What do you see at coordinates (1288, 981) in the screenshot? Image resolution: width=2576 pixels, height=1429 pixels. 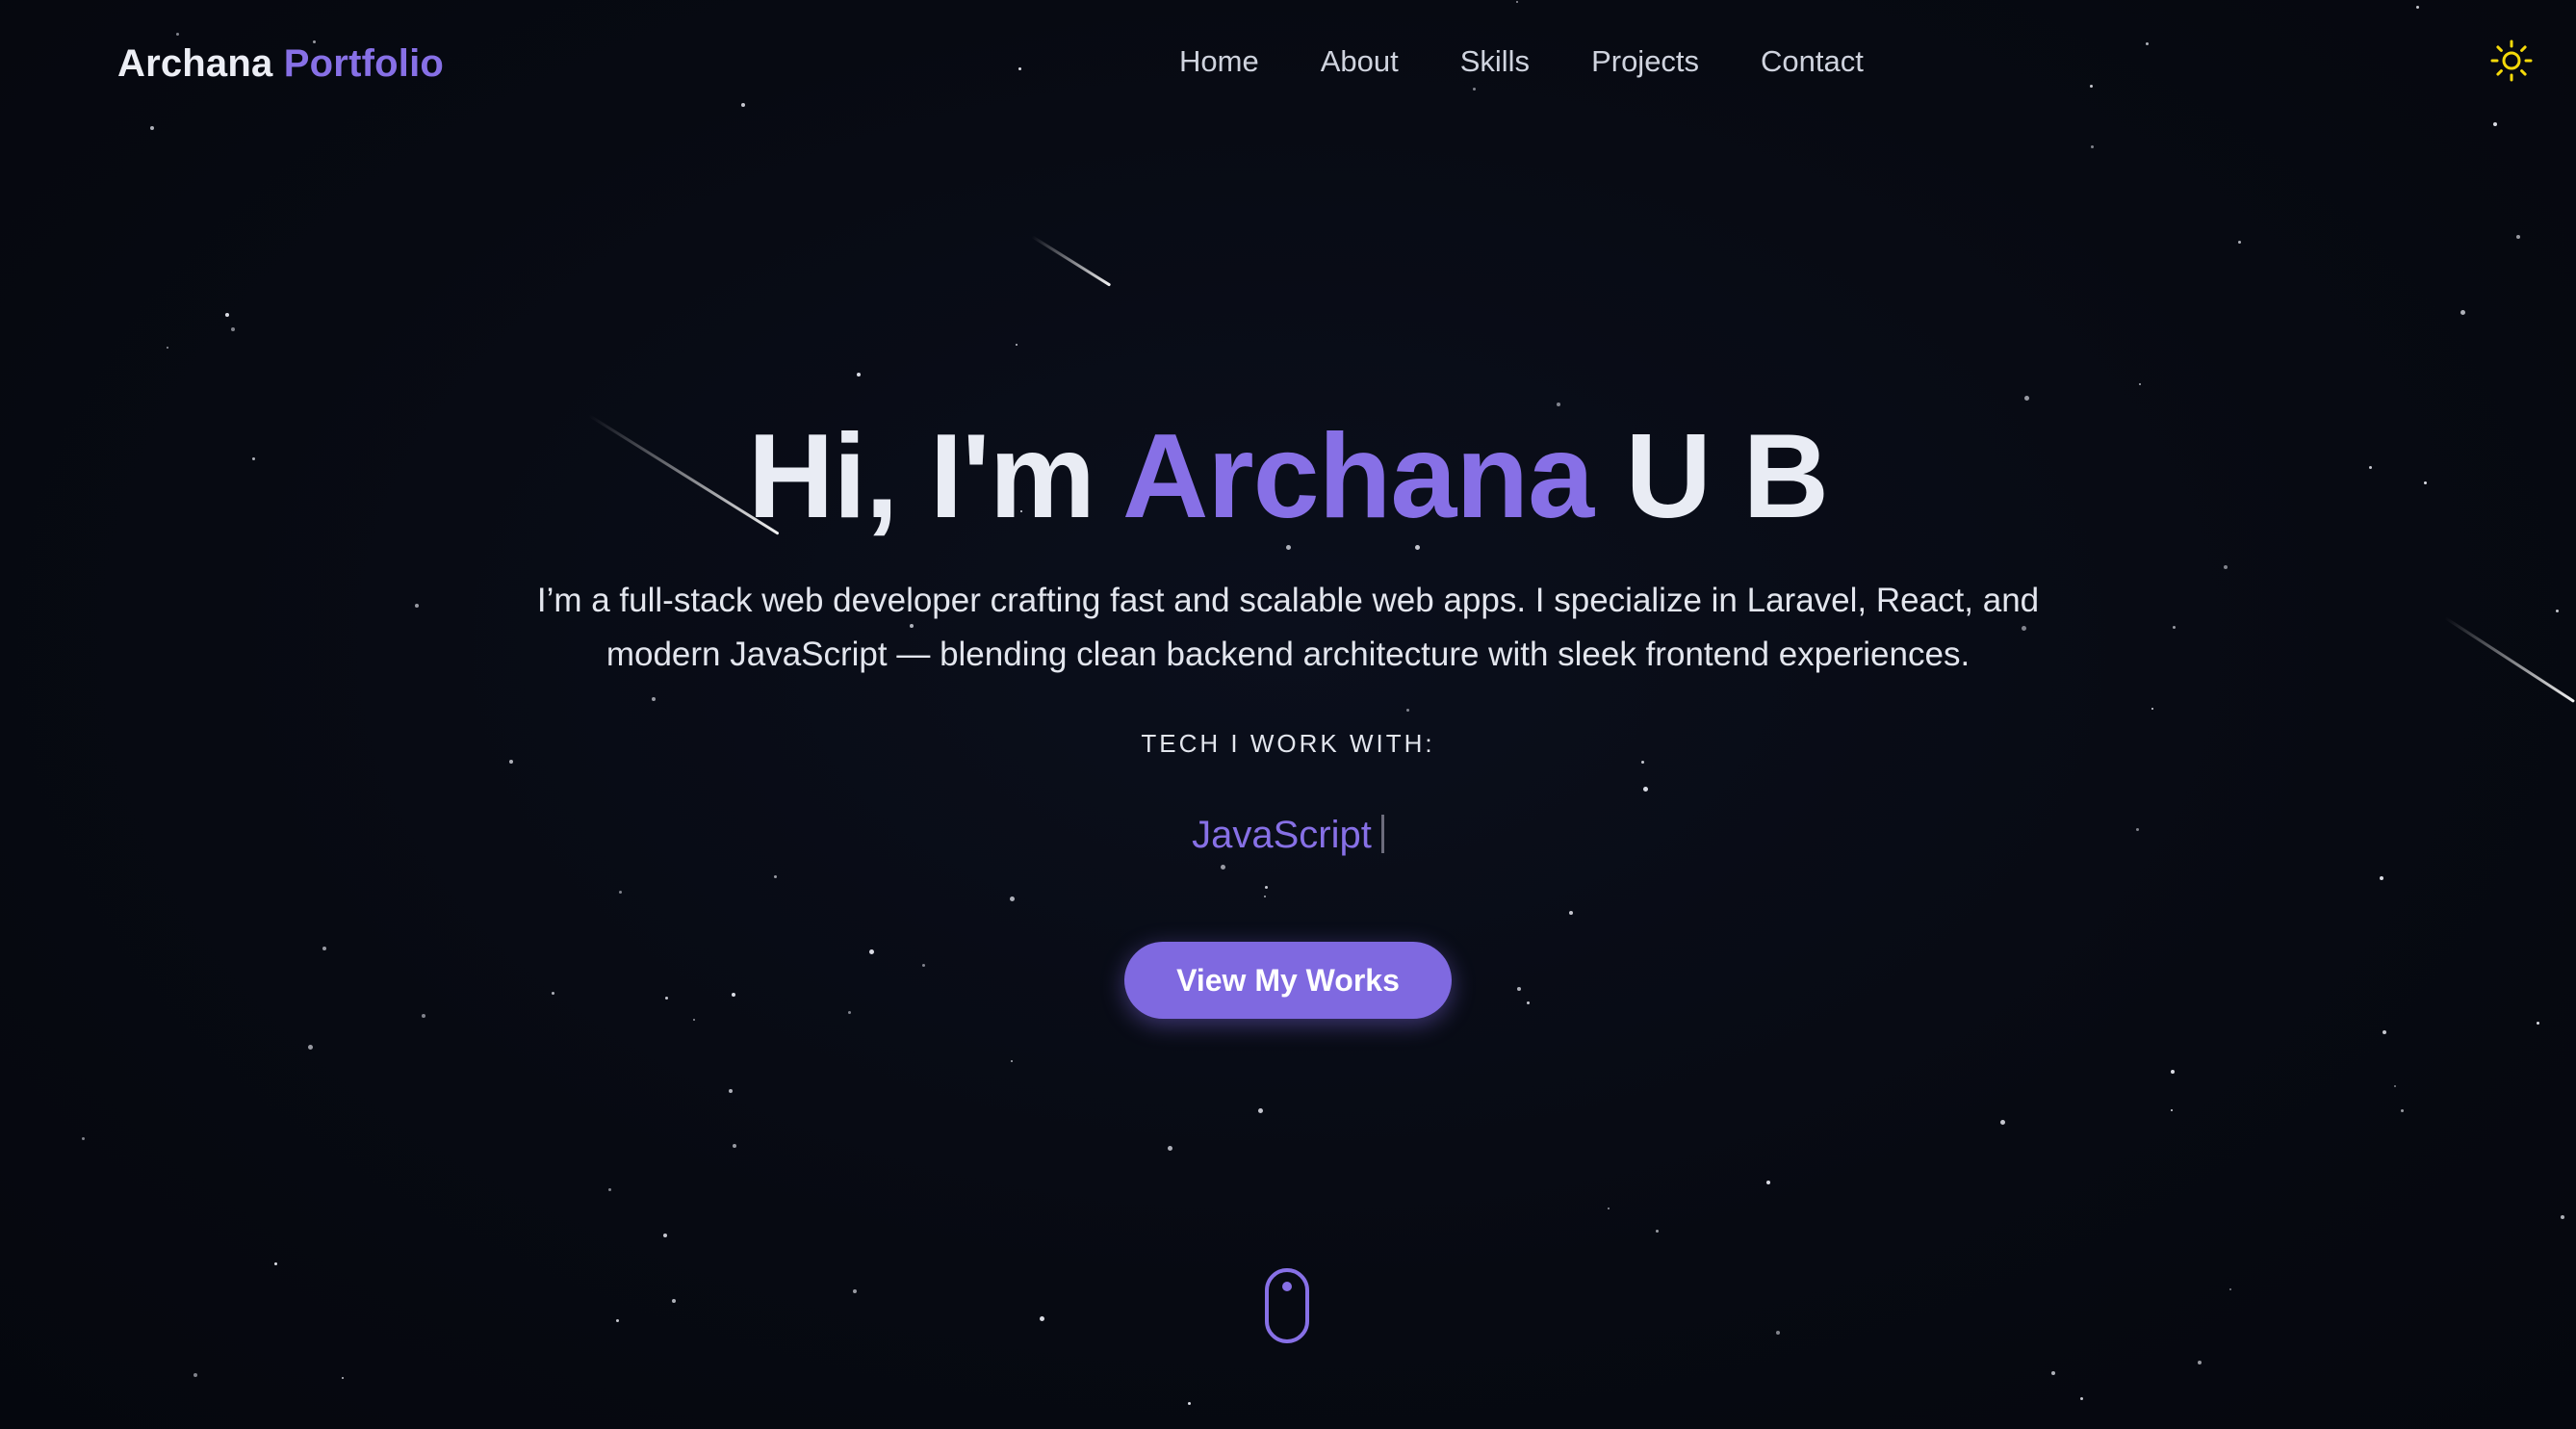 I see `view-works-button: View My Works` at bounding box center [1288, 981].